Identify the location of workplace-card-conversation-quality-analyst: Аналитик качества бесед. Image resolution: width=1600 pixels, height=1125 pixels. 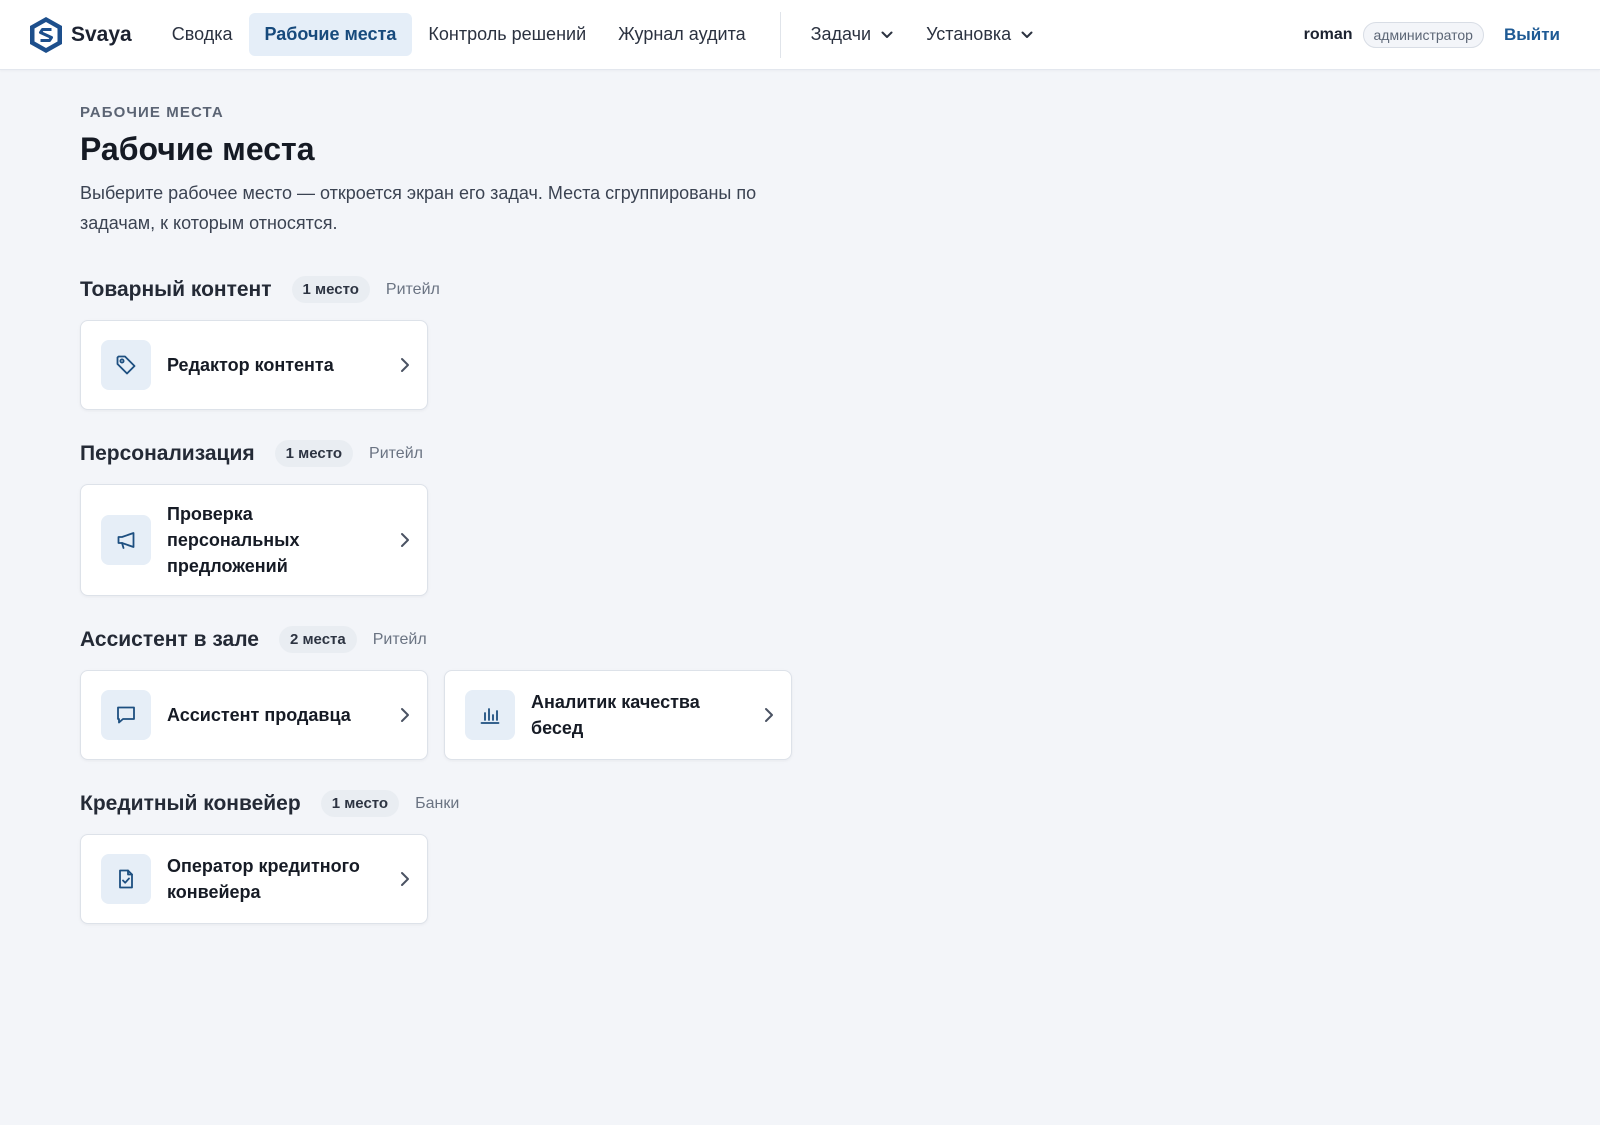
(618, 715).